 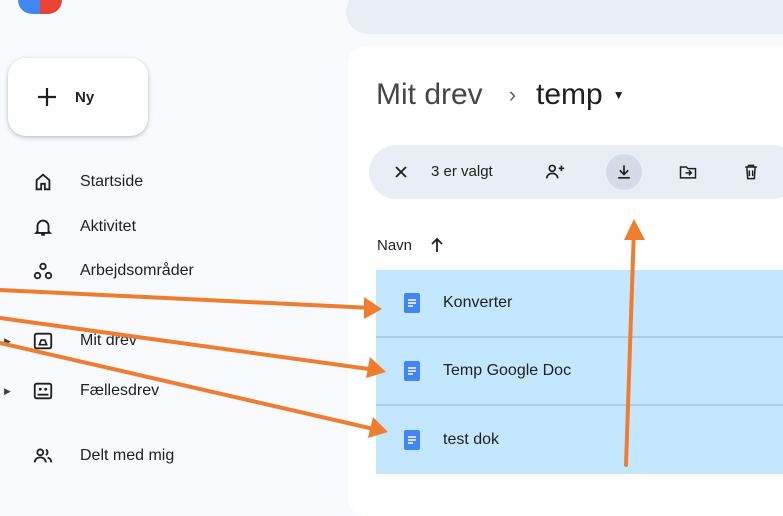 I want to click on sidebar-item-workspaces: Arbejdsområder, so click(x=165, y=271).